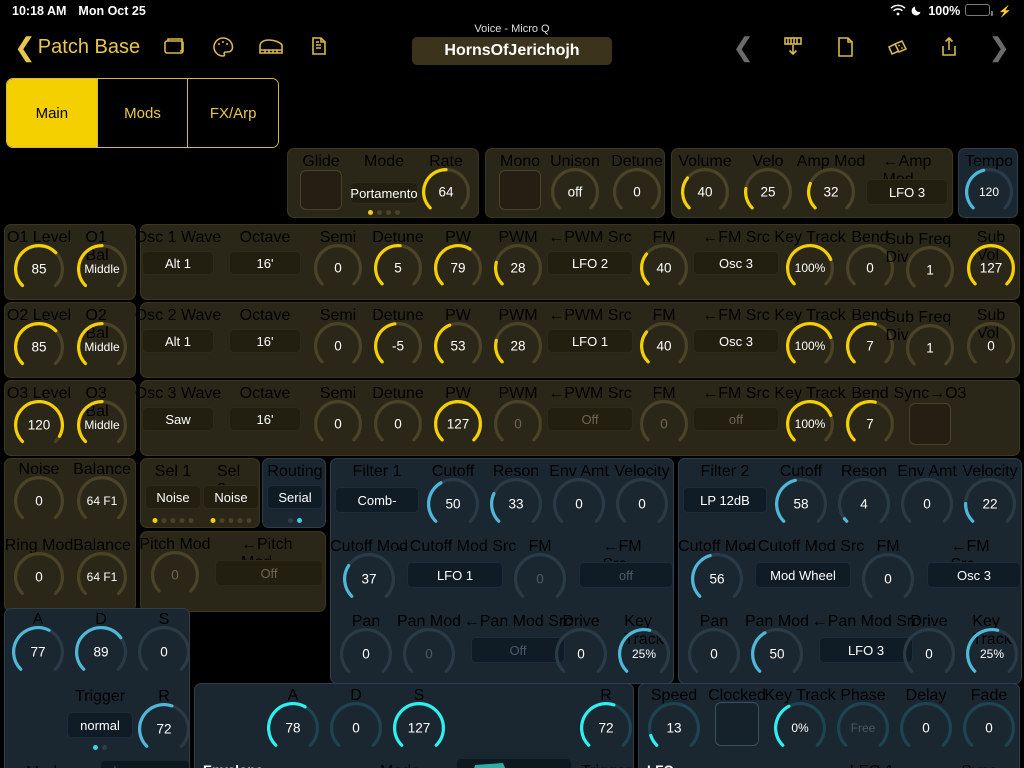  I want to click on osc3-pwm-knob: 0, so click(518, 424).